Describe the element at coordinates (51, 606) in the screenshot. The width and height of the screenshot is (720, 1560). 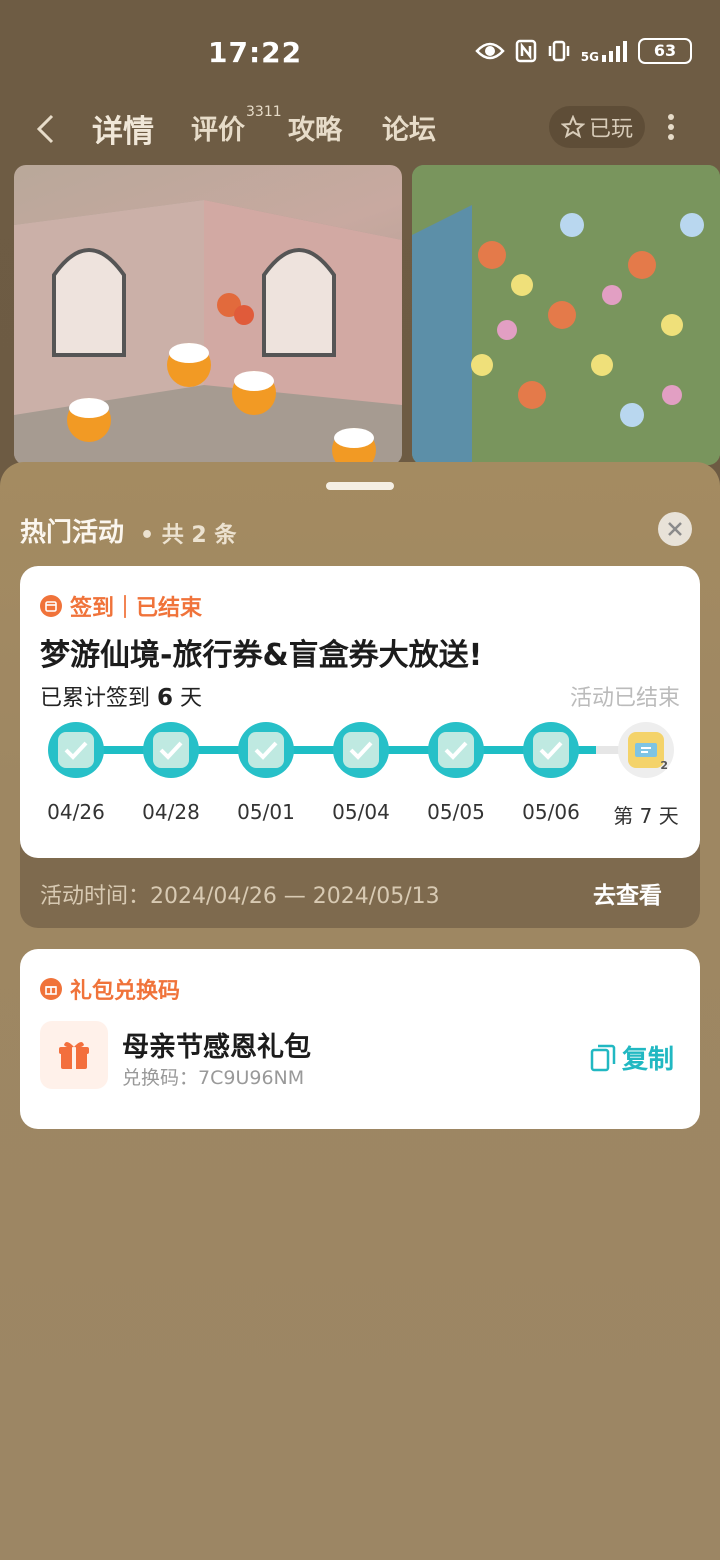
I see `calendar-icon` at that location.